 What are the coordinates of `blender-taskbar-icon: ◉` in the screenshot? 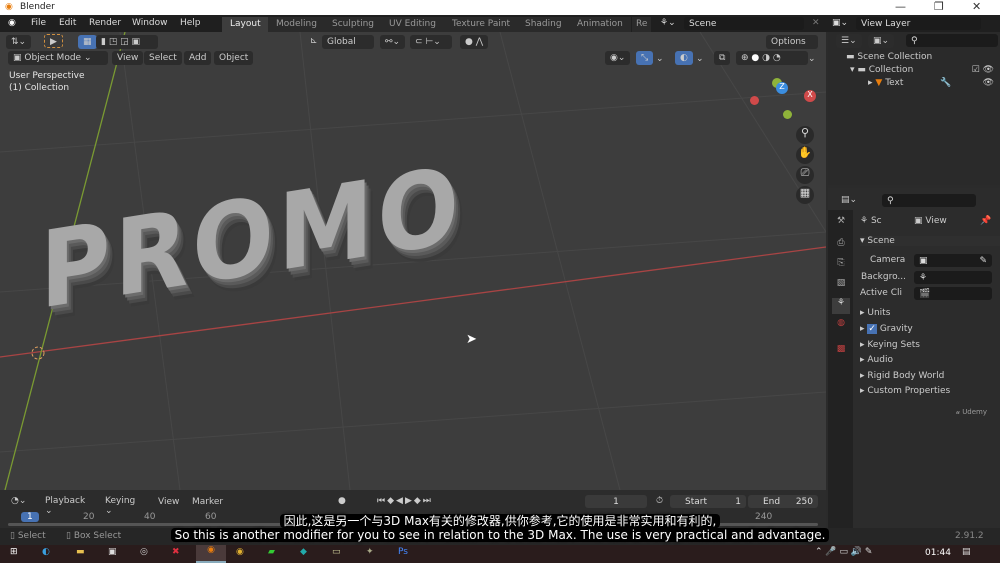 It's located at (211, 554).